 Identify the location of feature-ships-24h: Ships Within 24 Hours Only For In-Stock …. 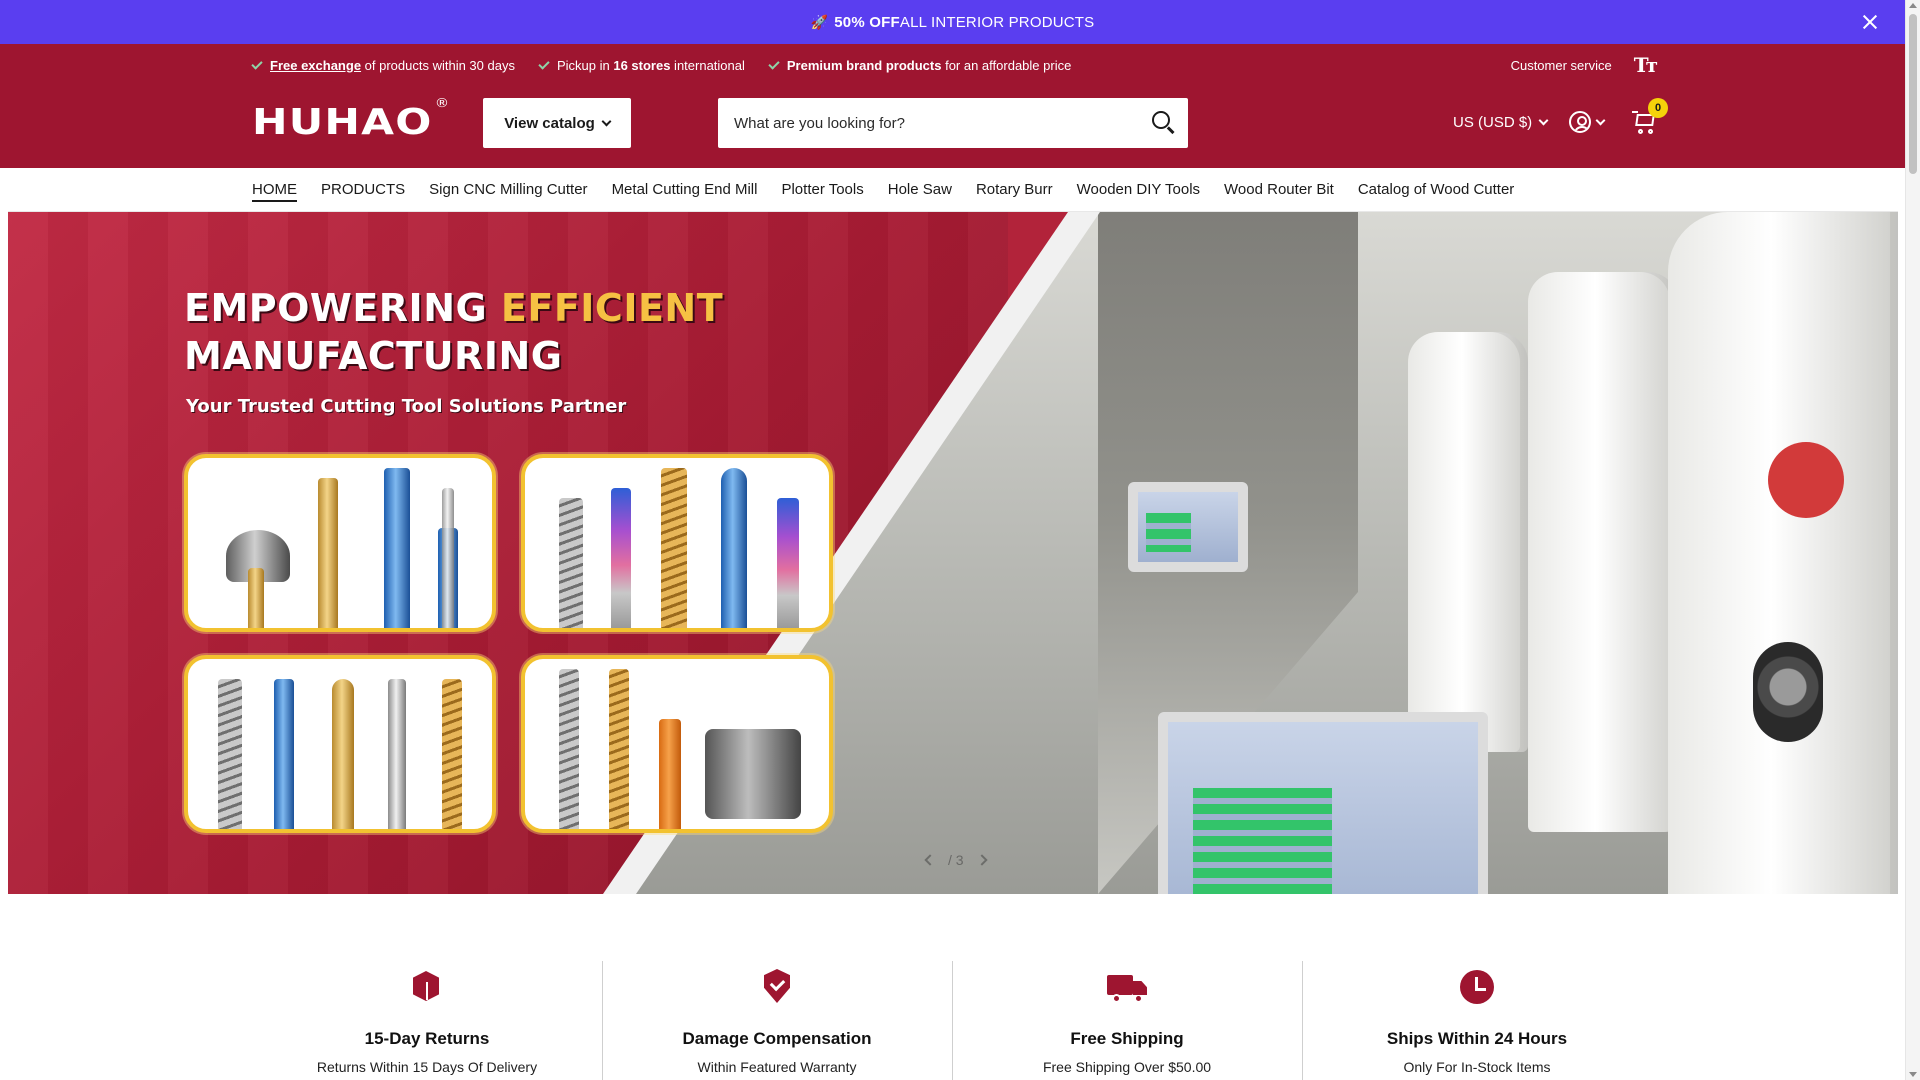
(1477, 1017).